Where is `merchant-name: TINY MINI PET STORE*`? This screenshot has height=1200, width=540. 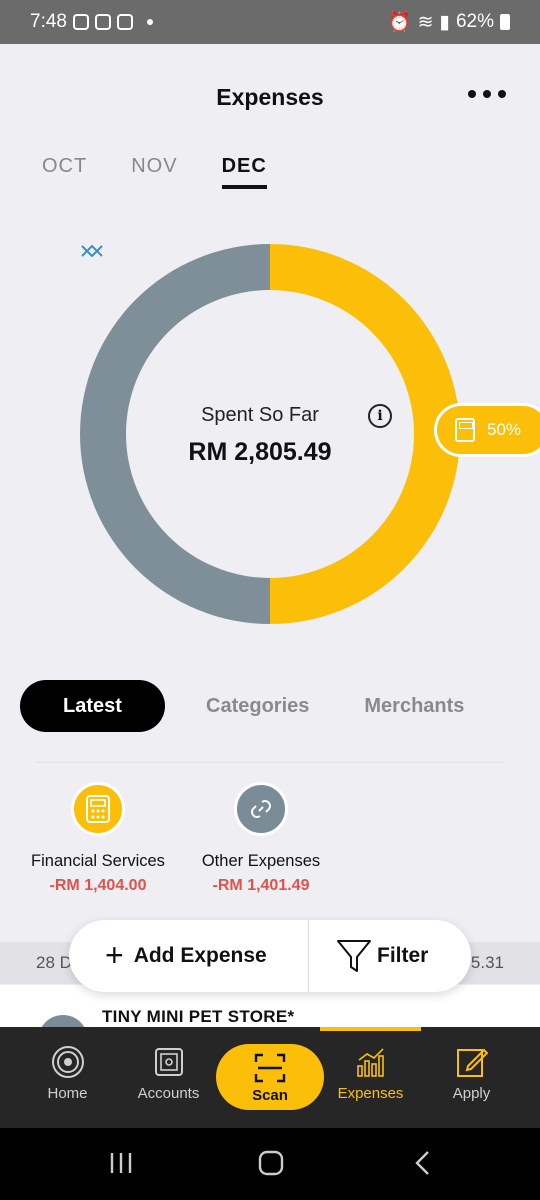
merchant-name: TINY MINI PET STORE* is located at coordinates (198, 1016).